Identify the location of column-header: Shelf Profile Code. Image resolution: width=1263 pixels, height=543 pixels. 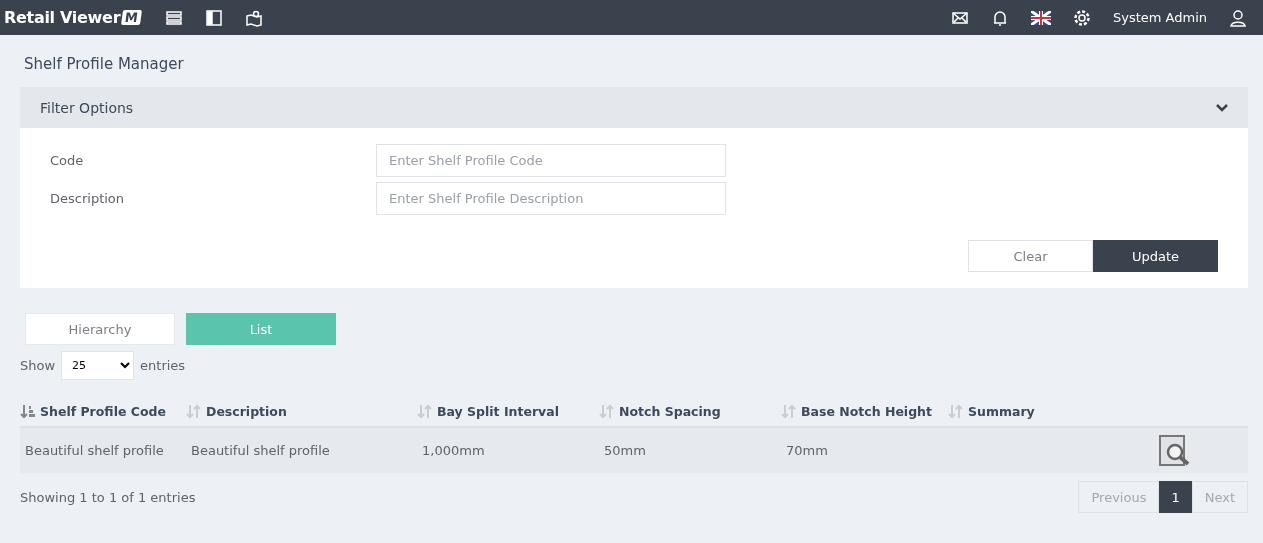
(103, 411).